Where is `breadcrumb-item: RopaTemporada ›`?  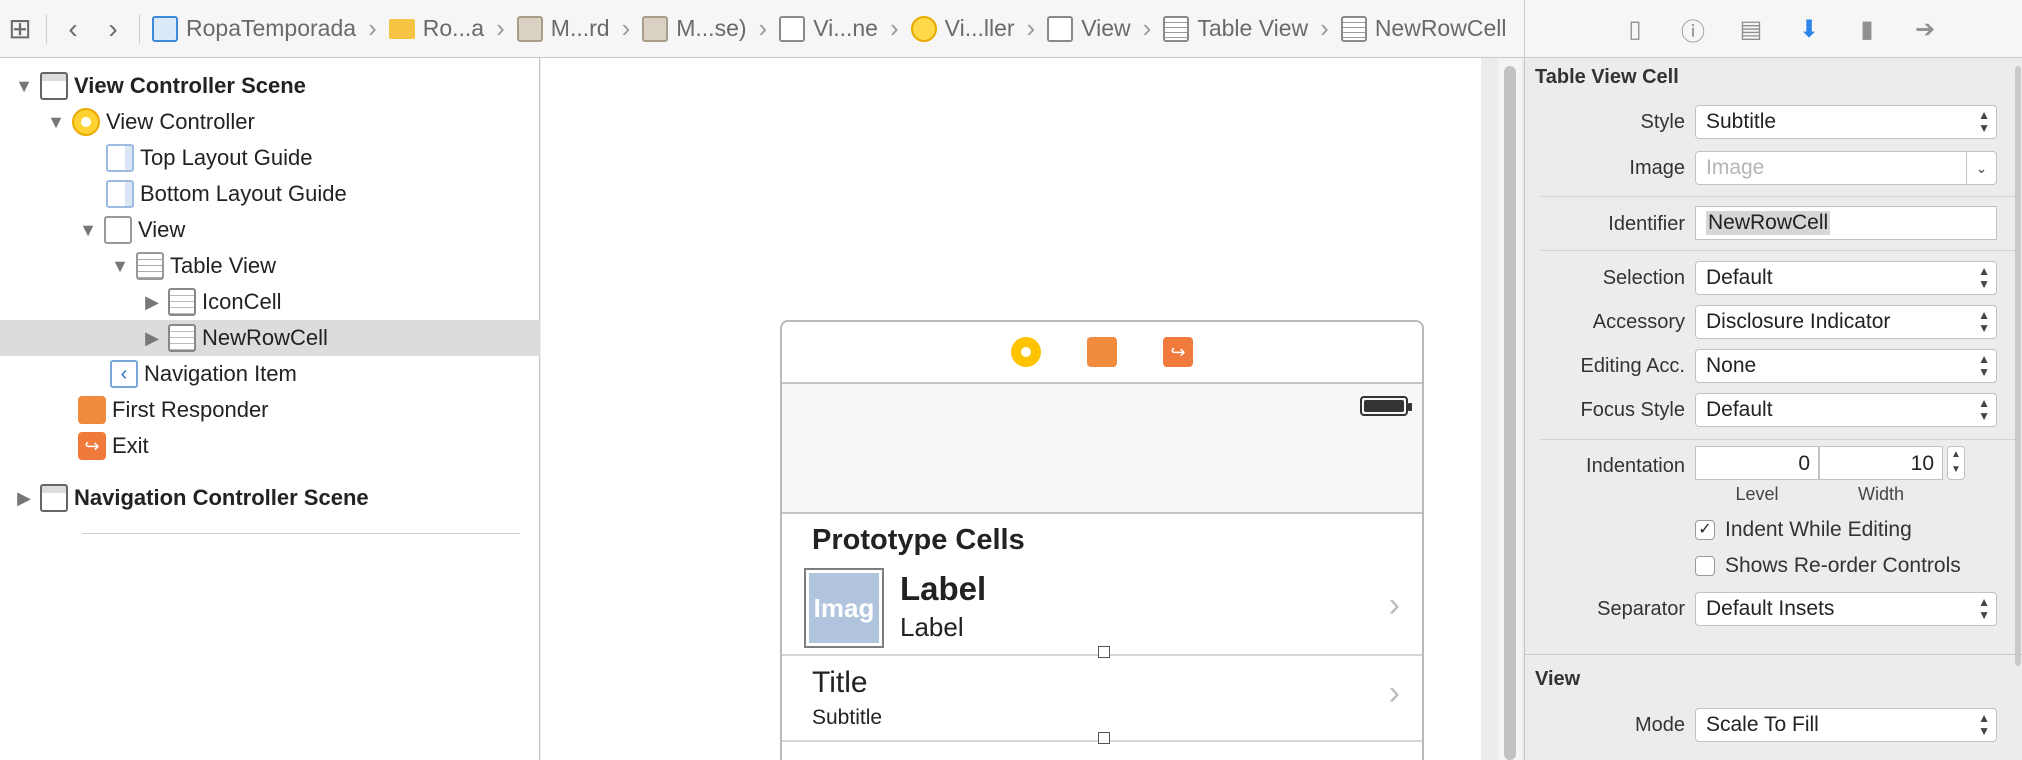
breadcrumb-item: RopaTemporada › is located at coordinates (264, 28).